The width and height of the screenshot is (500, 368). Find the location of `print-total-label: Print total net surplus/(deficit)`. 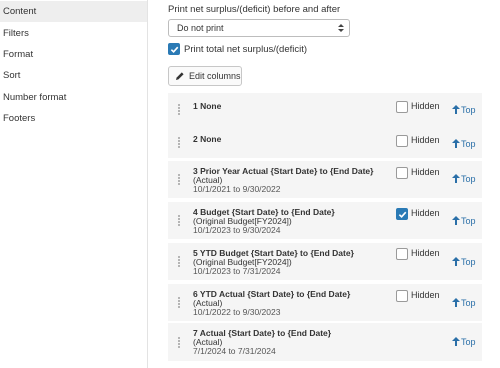

print-total-label: Print total net surplus/(deficit) is located at coordinates (246, 49).